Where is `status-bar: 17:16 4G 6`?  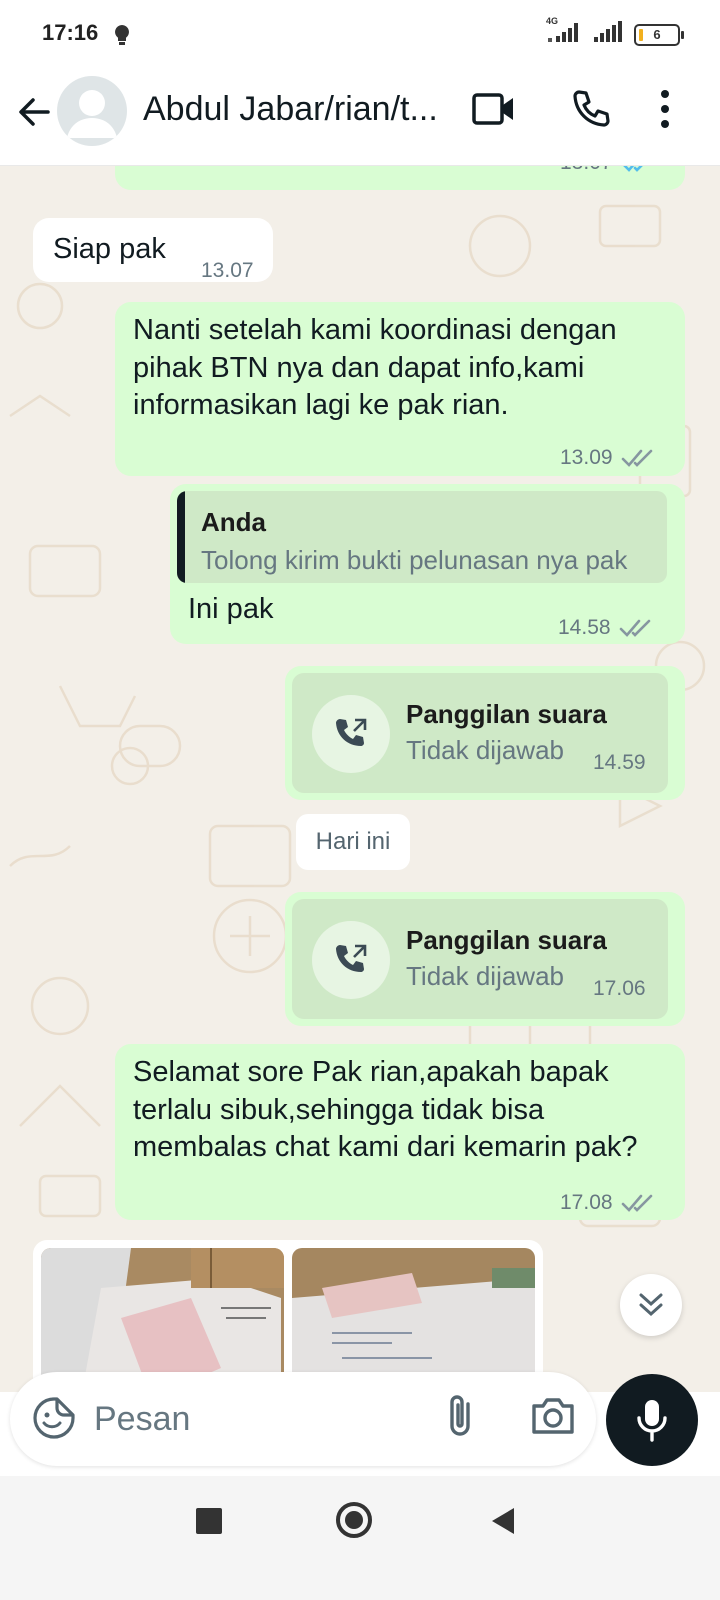 status-bar: 17:16 4G 6 is located at coordinates (360, 35).